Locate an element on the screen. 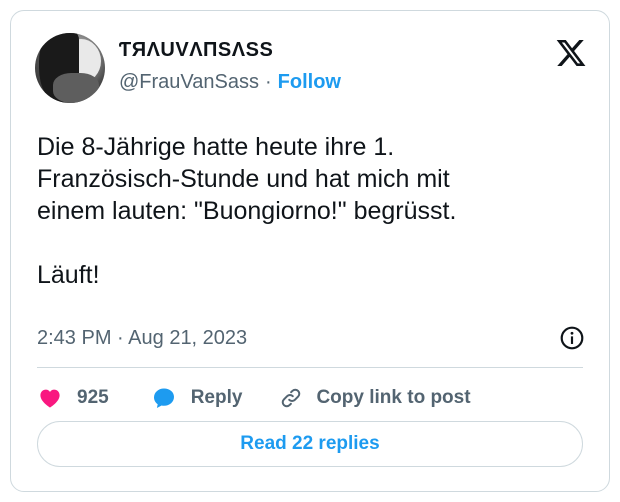  reply-bubble-icon is located at coordinates (163, 398).